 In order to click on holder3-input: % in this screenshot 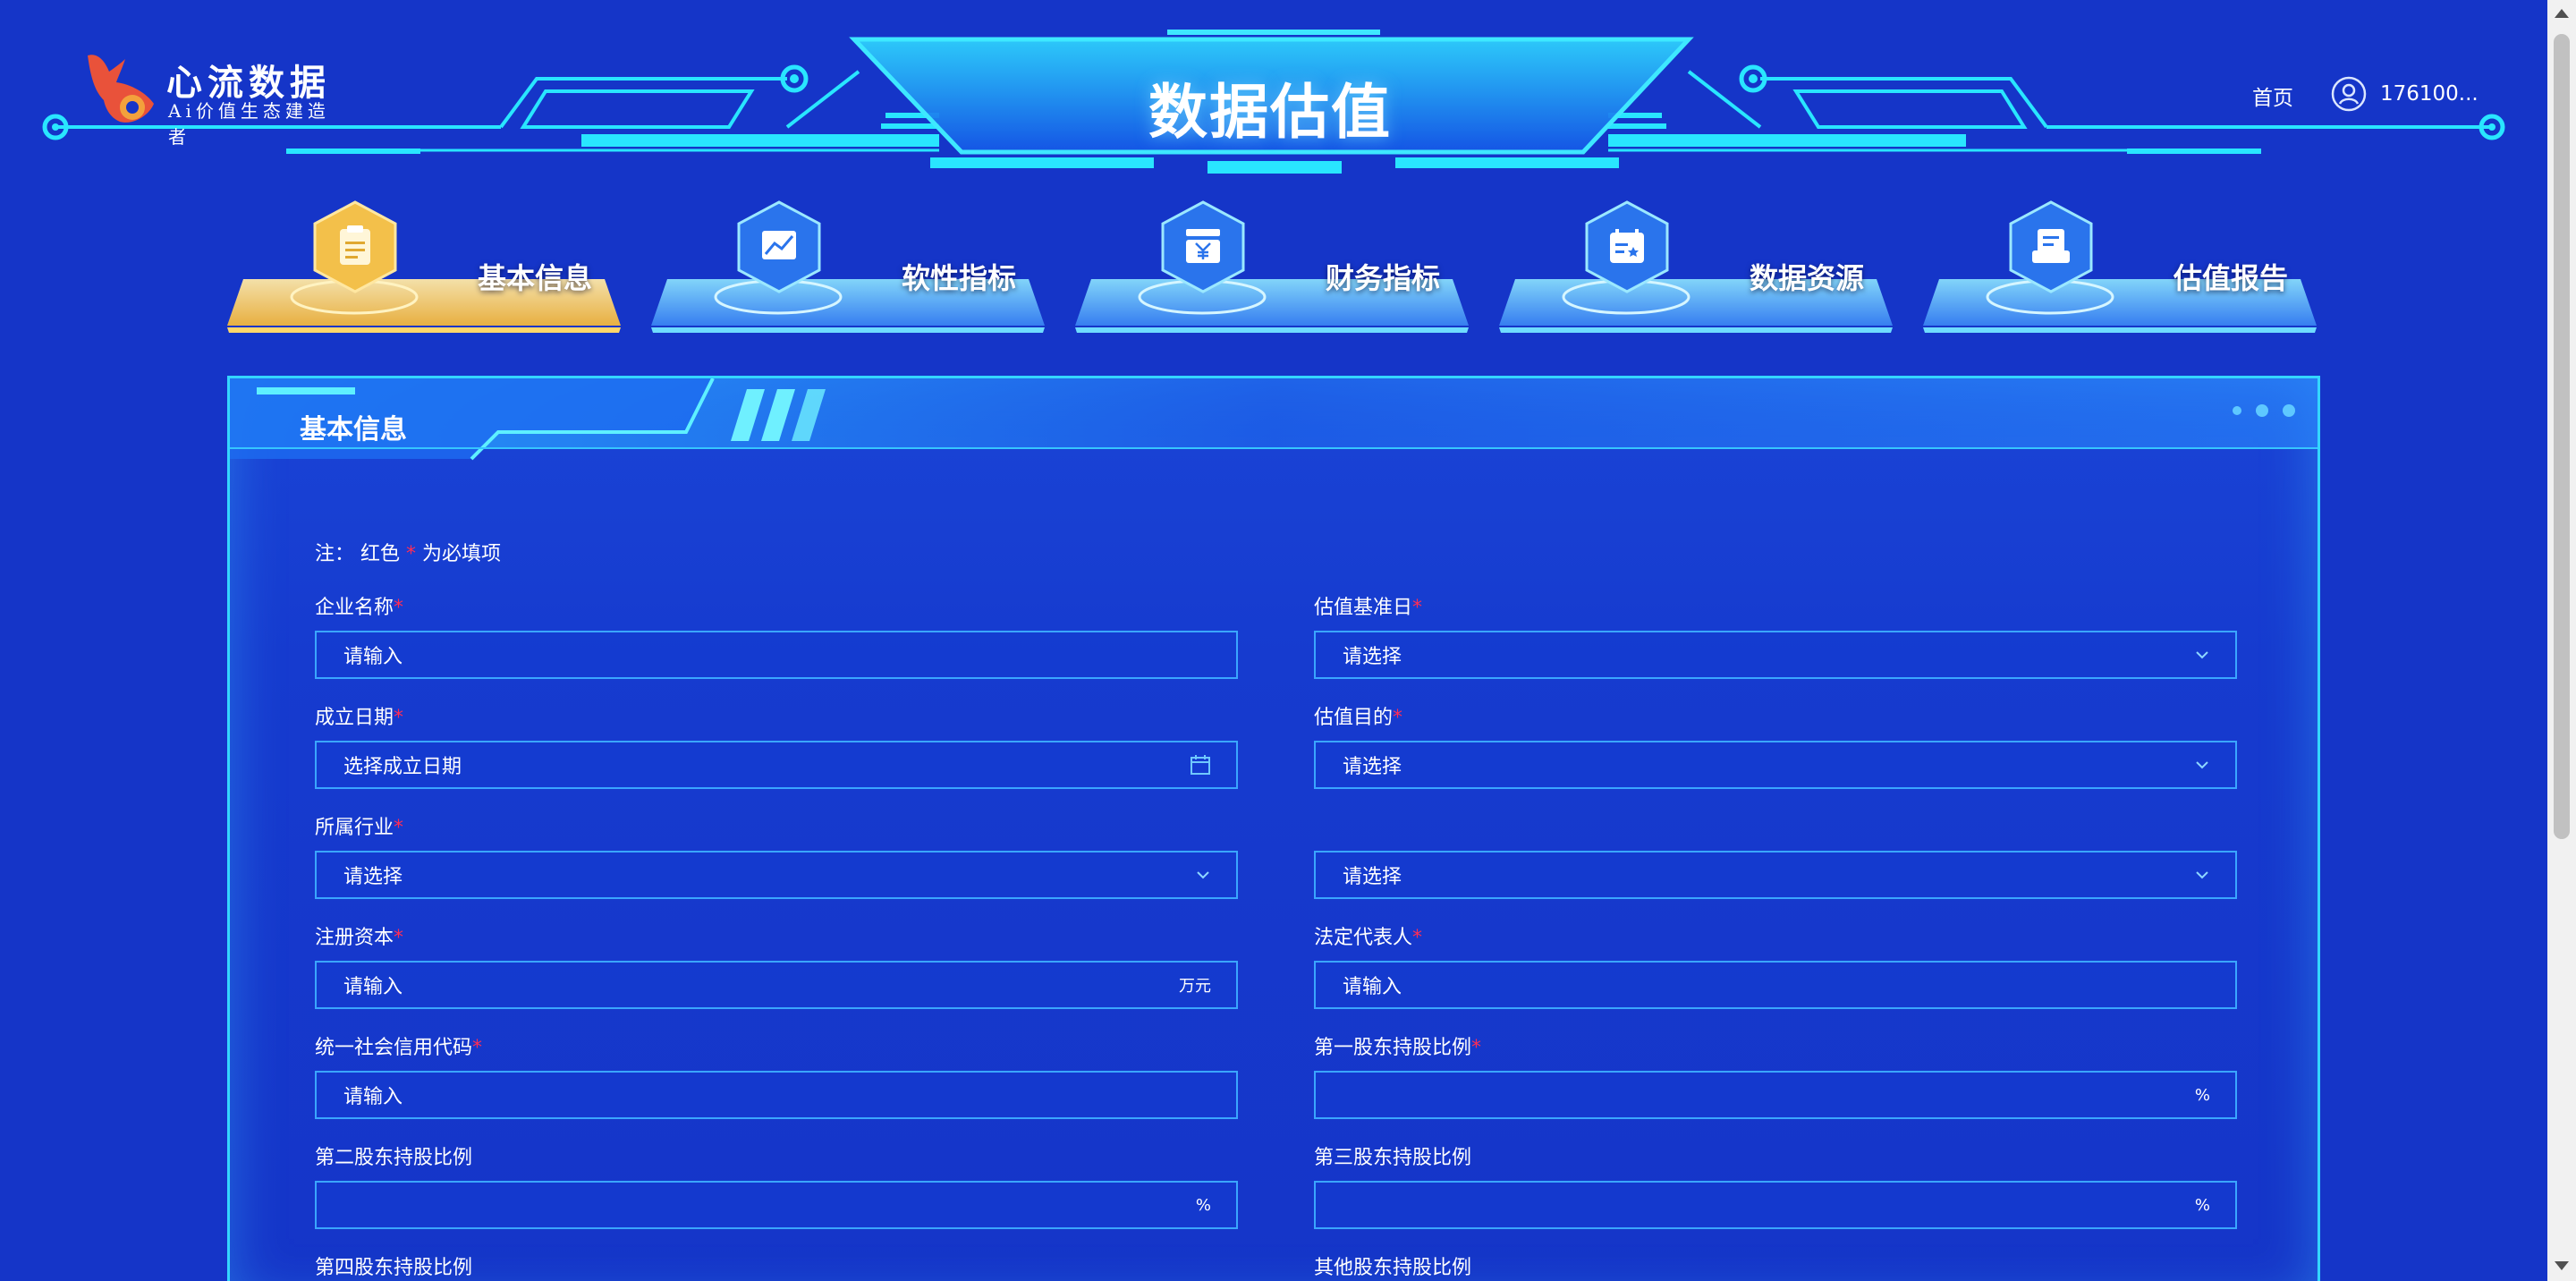, I will do `click(1775, 1205)`.